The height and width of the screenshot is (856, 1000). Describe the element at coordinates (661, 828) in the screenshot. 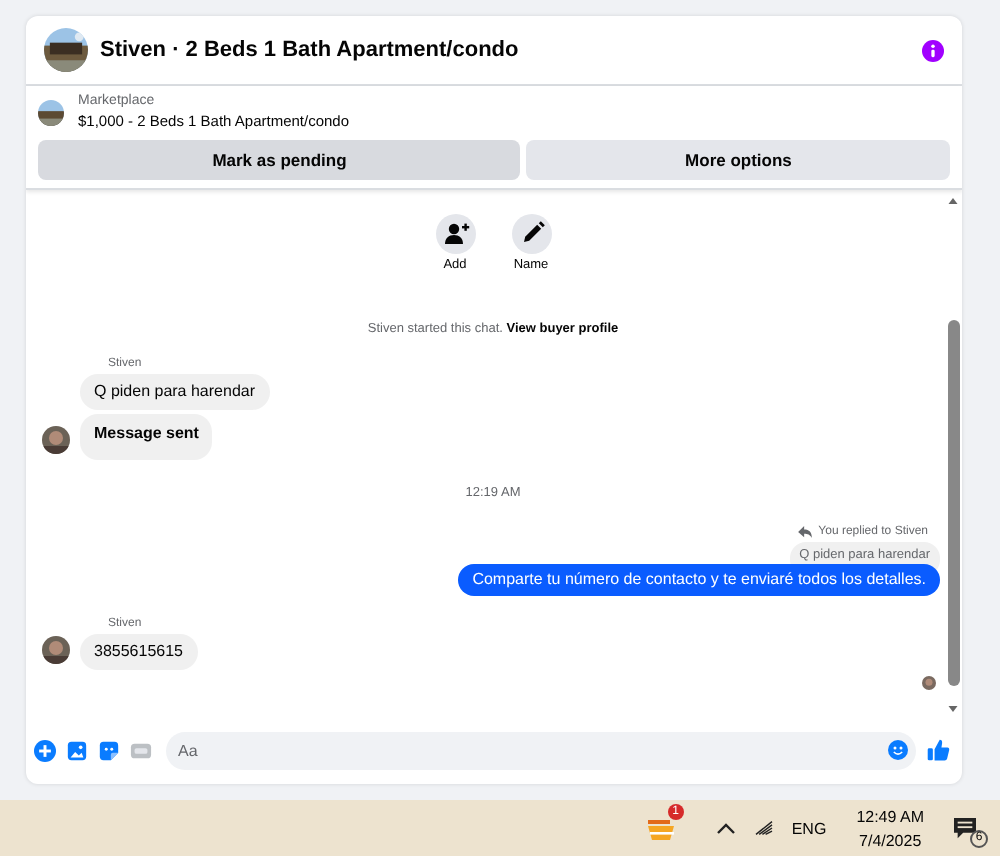

I see `app-icon` at that location.